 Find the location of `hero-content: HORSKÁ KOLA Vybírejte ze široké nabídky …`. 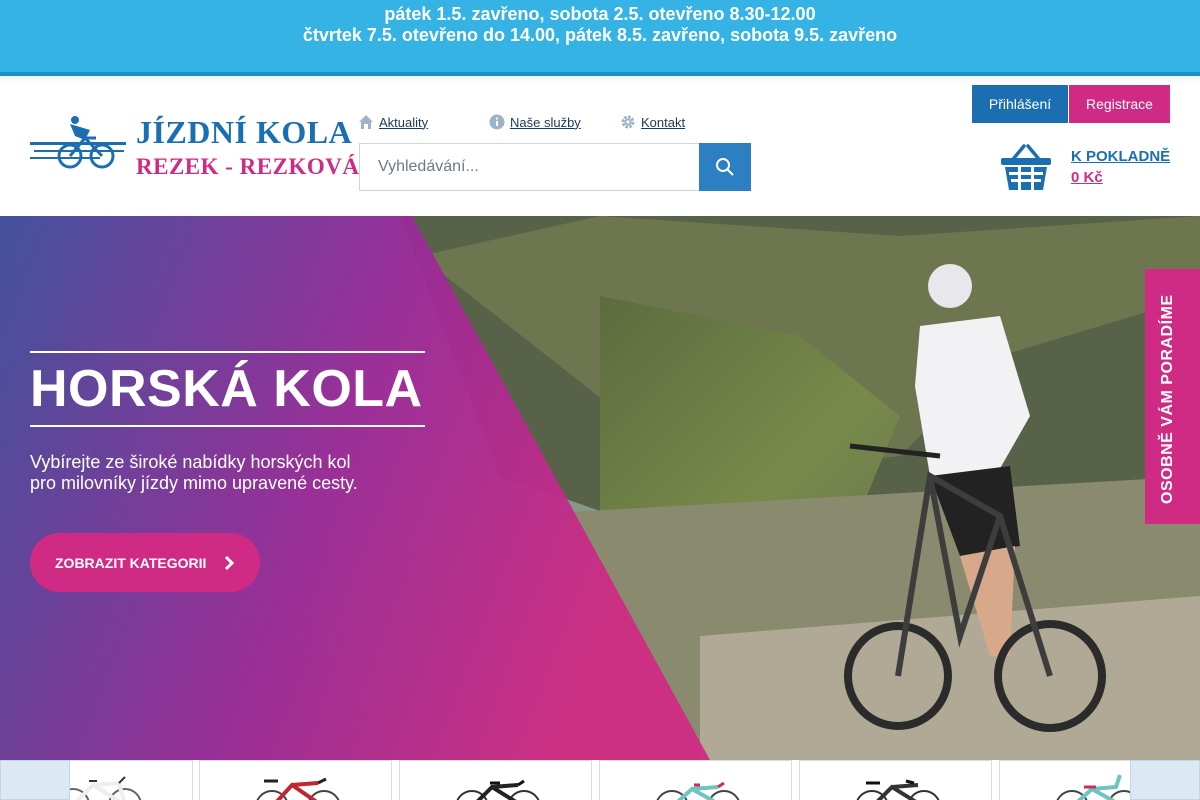

hero-content: HORSKÁ KOLA Vybírejte ze široké nabídky … is located at coordinates (230, 422).